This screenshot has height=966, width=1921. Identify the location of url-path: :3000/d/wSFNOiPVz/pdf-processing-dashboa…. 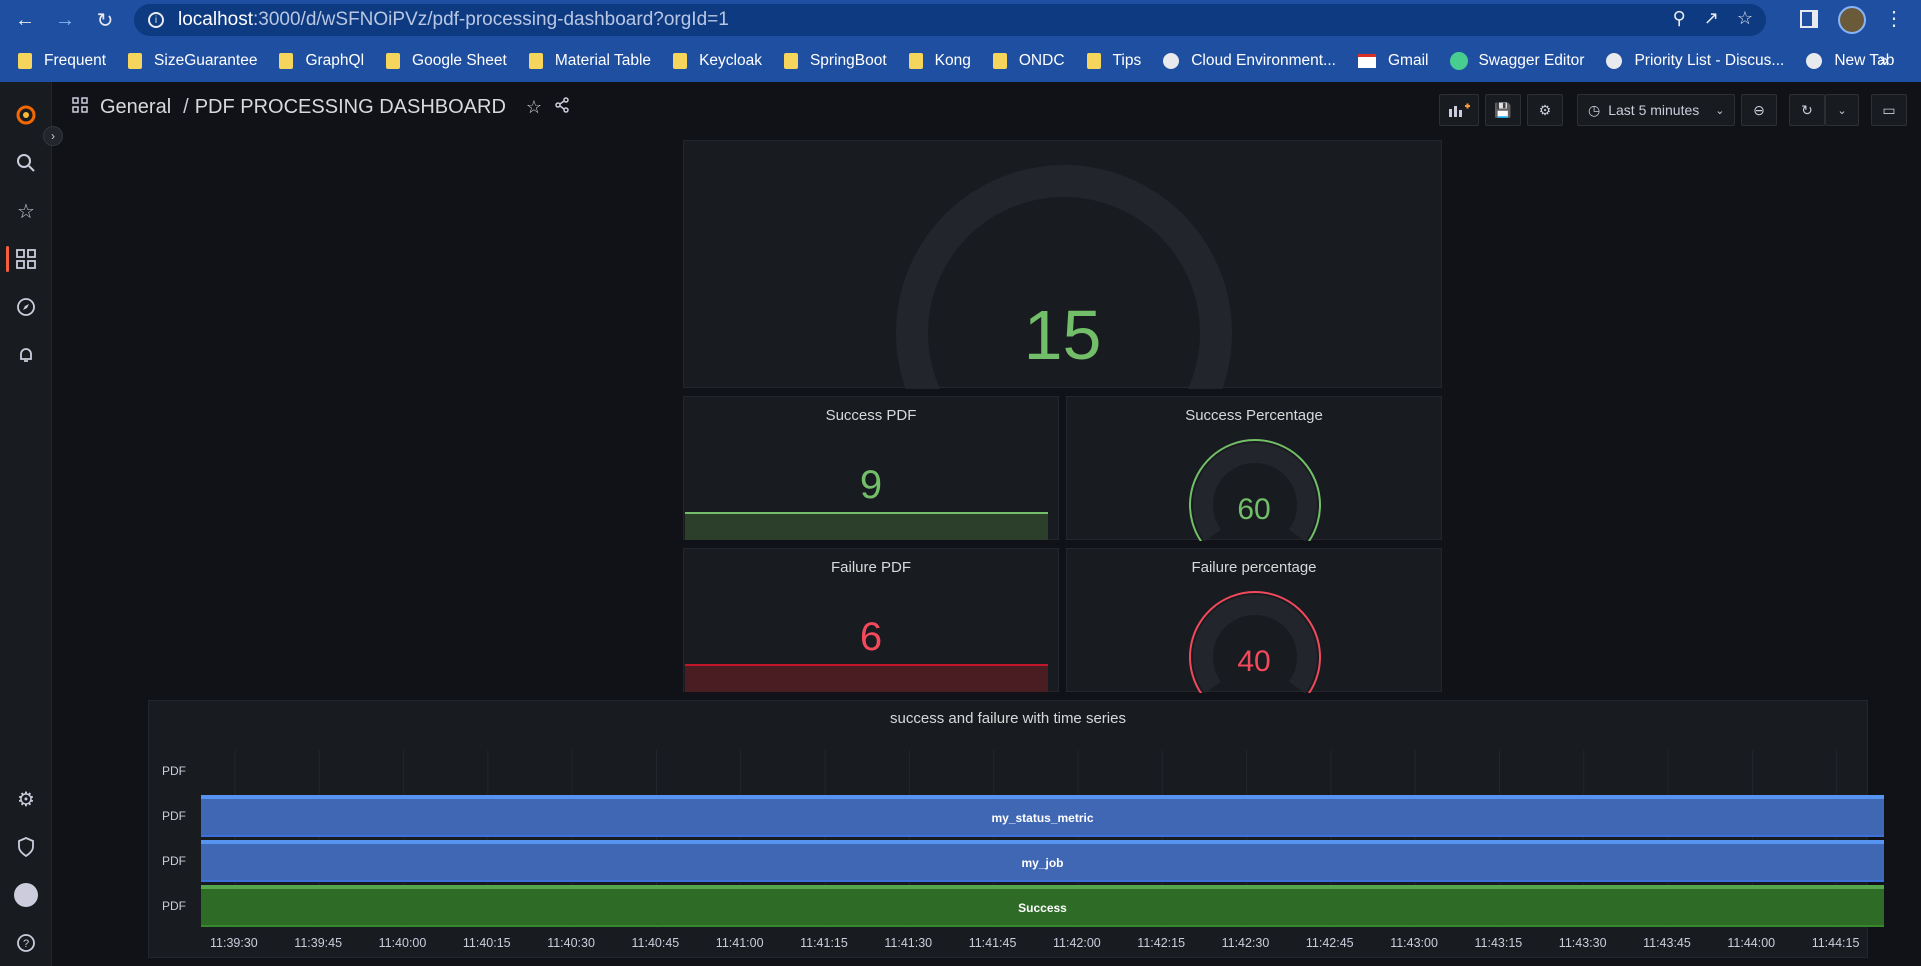
(491, 19).